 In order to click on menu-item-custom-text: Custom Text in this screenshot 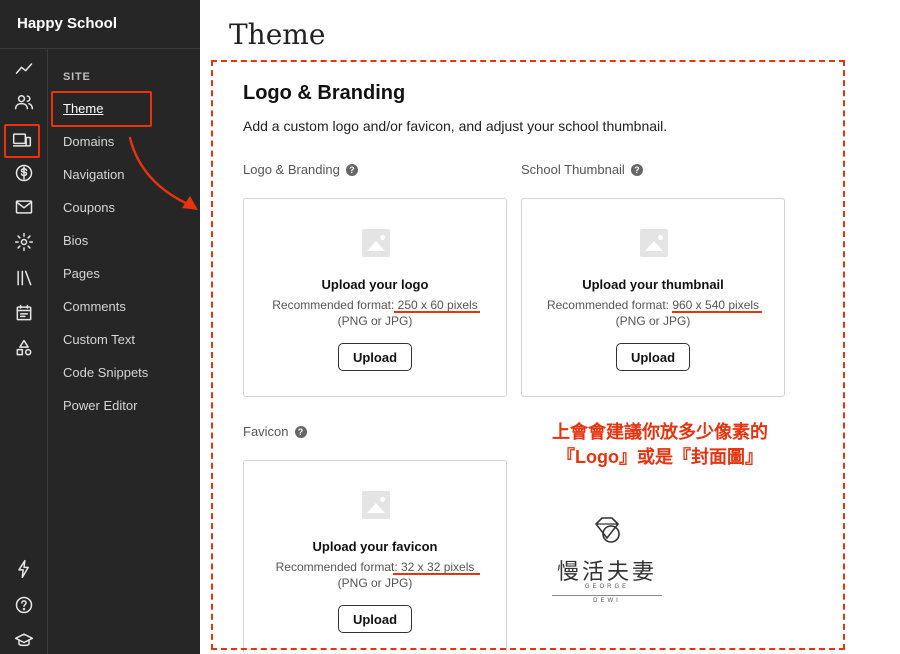, I will do `click(99, 339)`.